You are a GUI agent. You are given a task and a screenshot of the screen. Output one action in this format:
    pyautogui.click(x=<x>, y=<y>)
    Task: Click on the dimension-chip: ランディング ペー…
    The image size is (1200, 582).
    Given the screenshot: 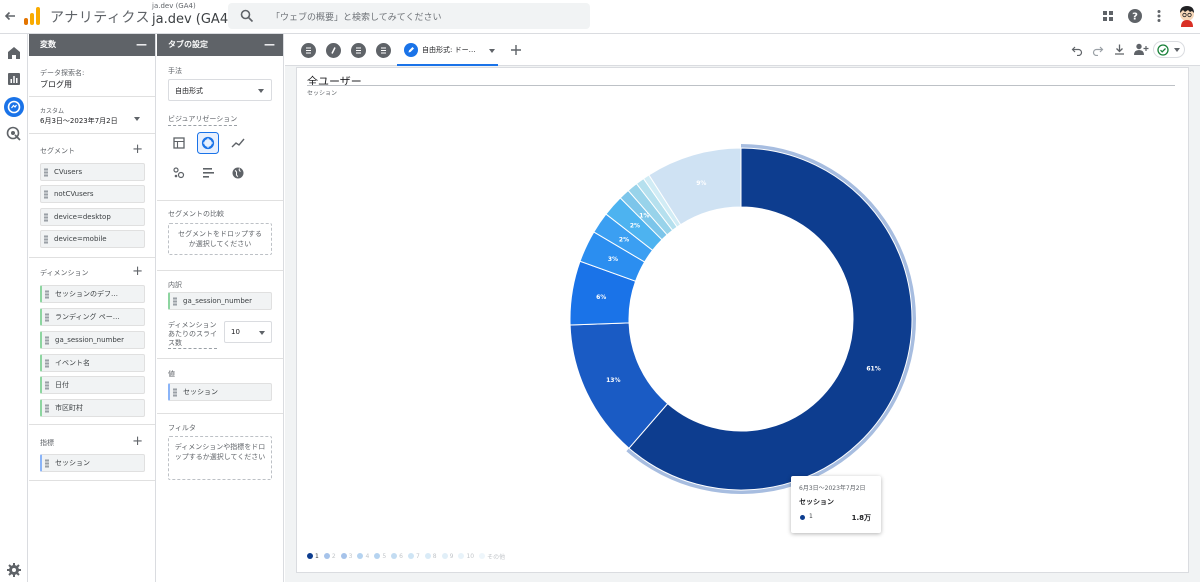 What is the action you would take?
    pyautogui.click(x=92, y=317)
    